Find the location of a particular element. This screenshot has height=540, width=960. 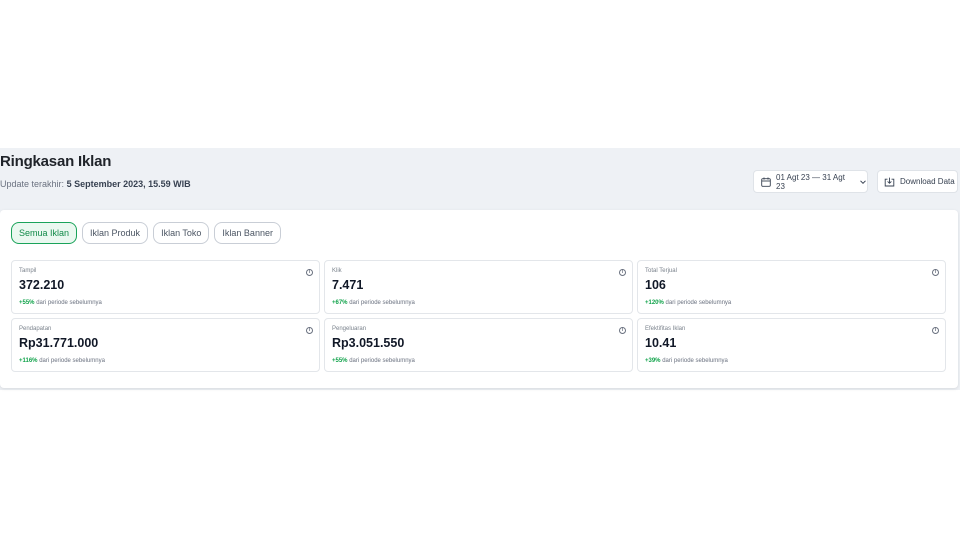

metric-label: Pengeluaran is located at coordinates (349, 329).